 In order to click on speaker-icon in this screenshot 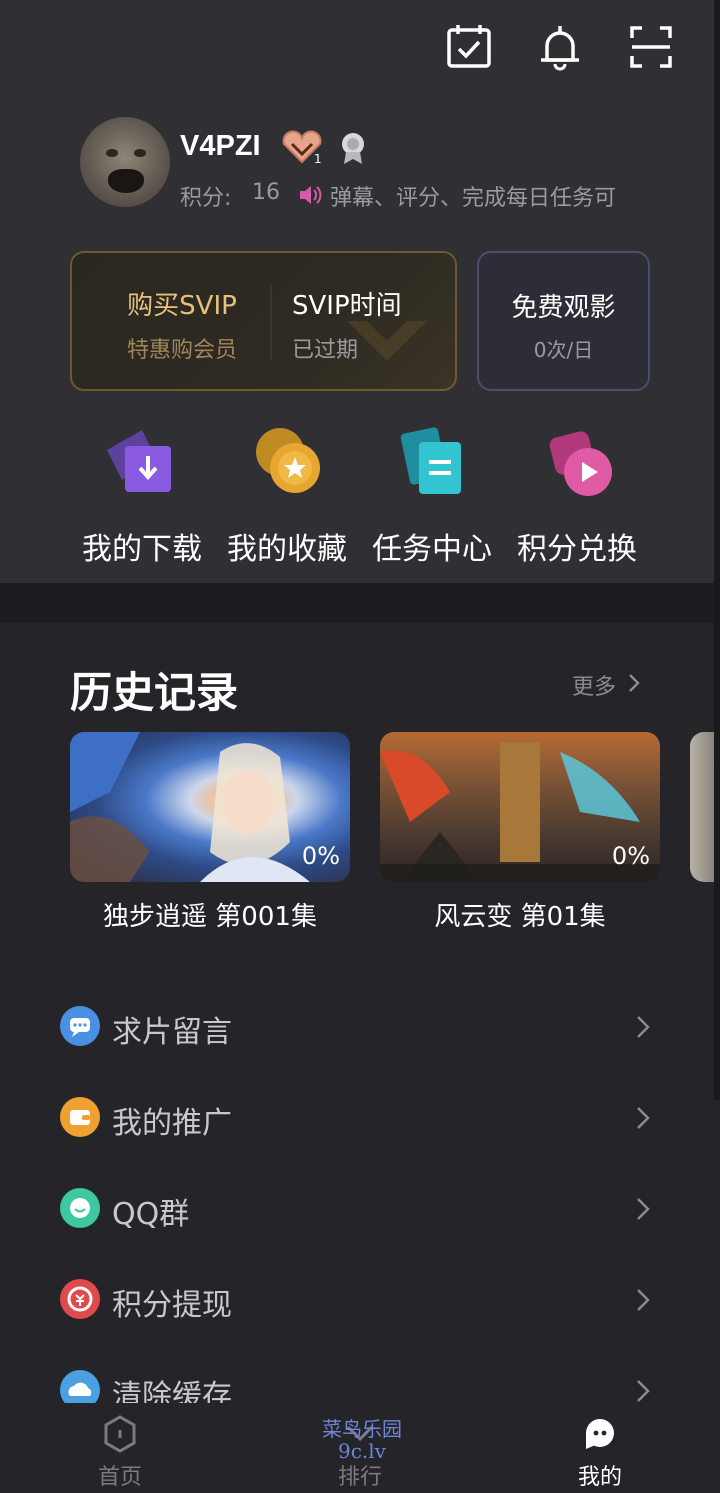, I will do `click(311, 195)`.